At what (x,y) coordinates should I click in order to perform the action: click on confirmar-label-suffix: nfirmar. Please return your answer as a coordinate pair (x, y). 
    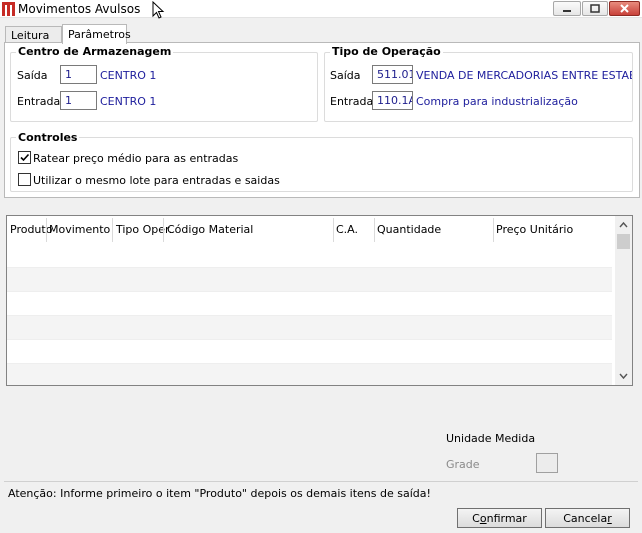
    Looking at the image, I should click on (506, 518).